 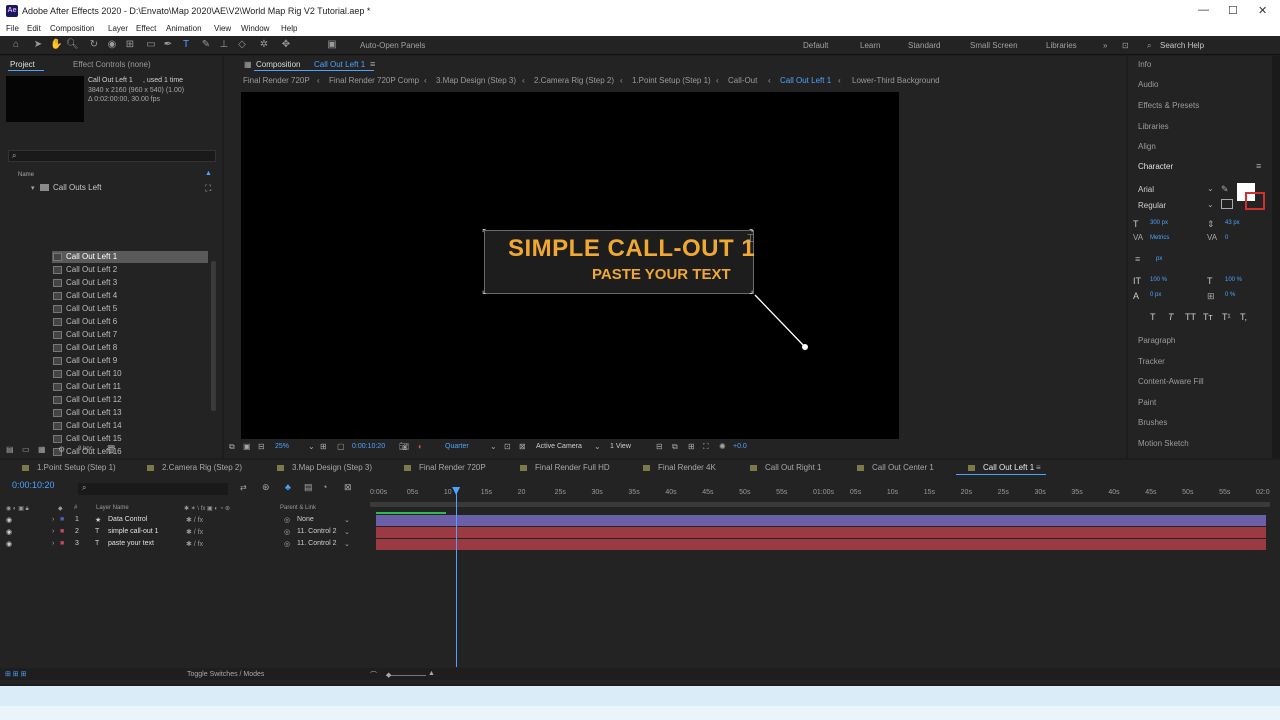 What do you see at coordinates (130, 439) in the screenshot?
I see `project-item: Call Out Left 15` at bounding box center [130, 439].